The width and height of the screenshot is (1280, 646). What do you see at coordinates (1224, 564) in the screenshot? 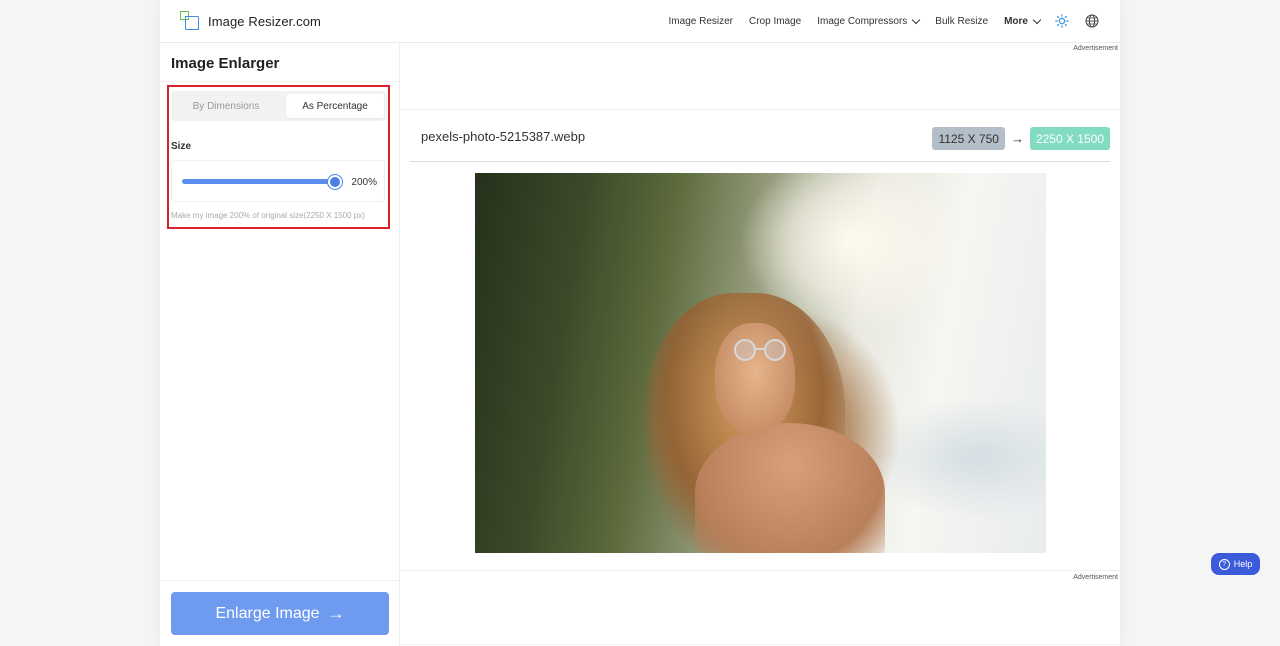
I see `question-icon: ?` at bounding box center [1224, 564].